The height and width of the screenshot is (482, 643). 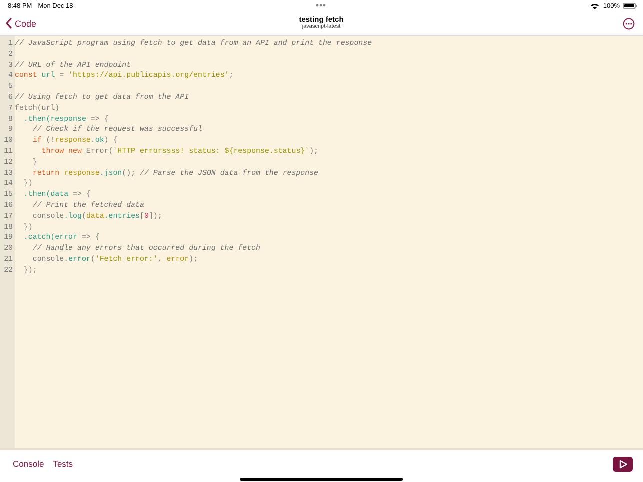 I want to click on run-button, so click(x=623, y=464).